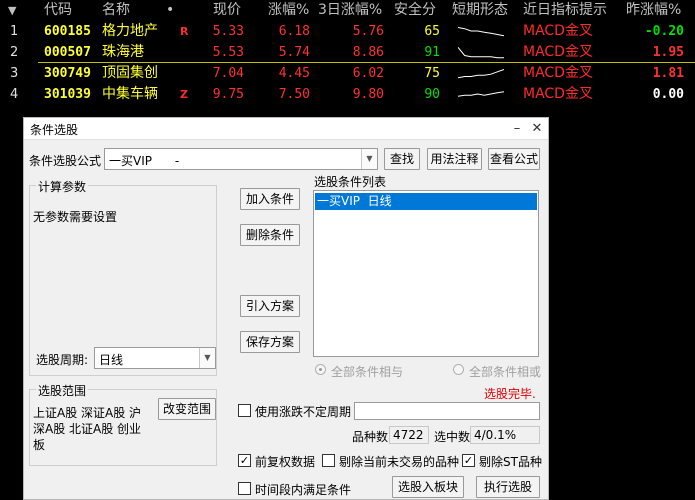  What do you see at coordinates (454, 159) in the screenshot?
I see `usage-notes-button: 用法注释` at bounding box center [454, 159].